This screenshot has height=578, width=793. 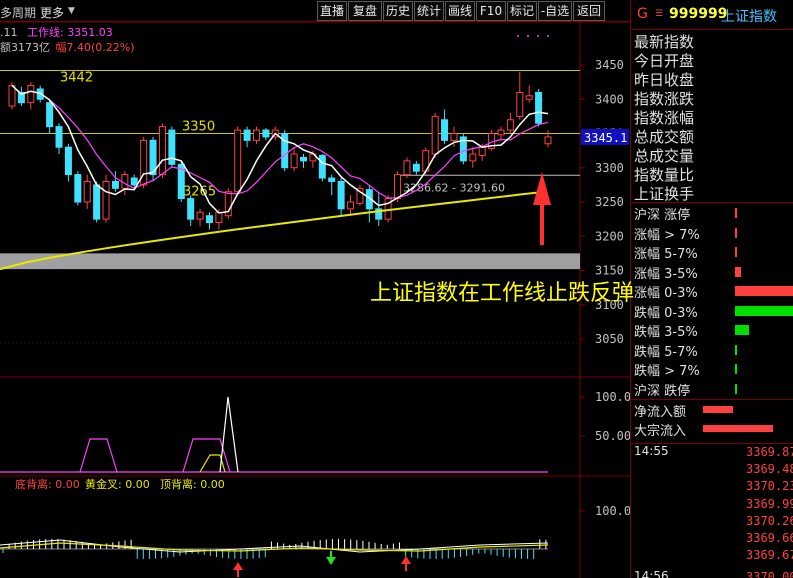 What do you see at coordinates (229, 434) in the screenshot?
I see `ind-spike` at bounding box center [229, 434].